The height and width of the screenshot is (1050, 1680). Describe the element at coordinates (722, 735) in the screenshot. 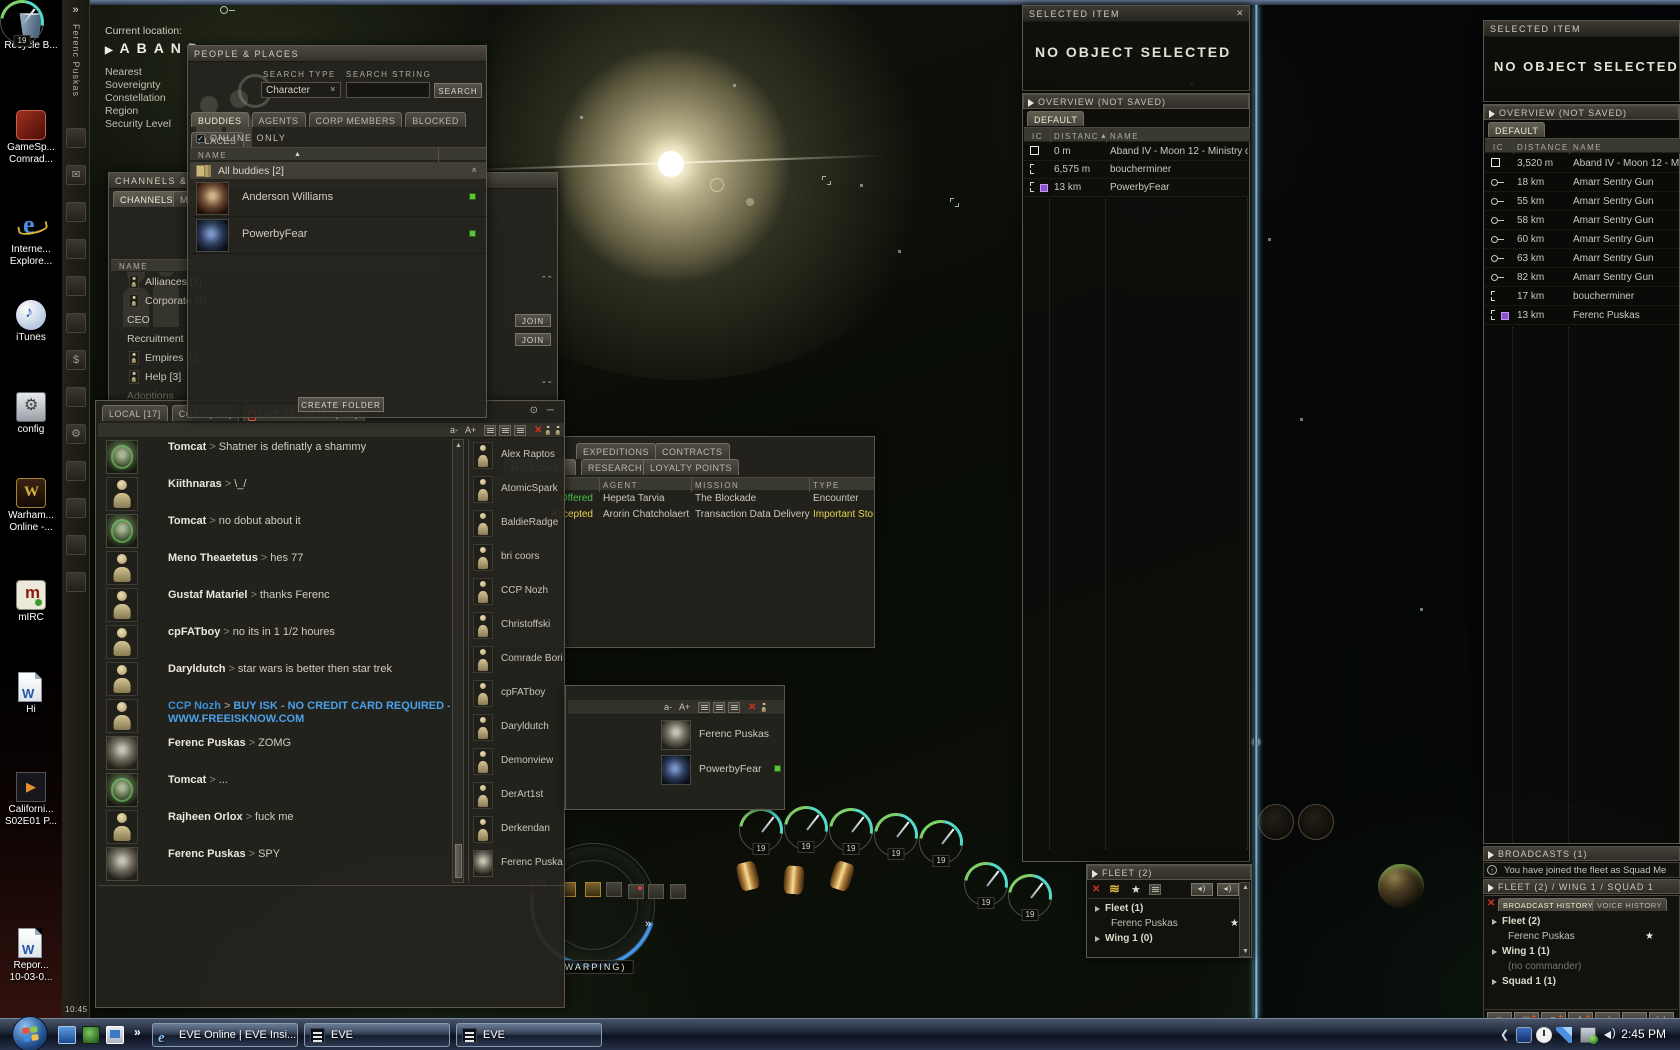

I see `fleet-chat-member-row: Ferenc Puskas` at that location.